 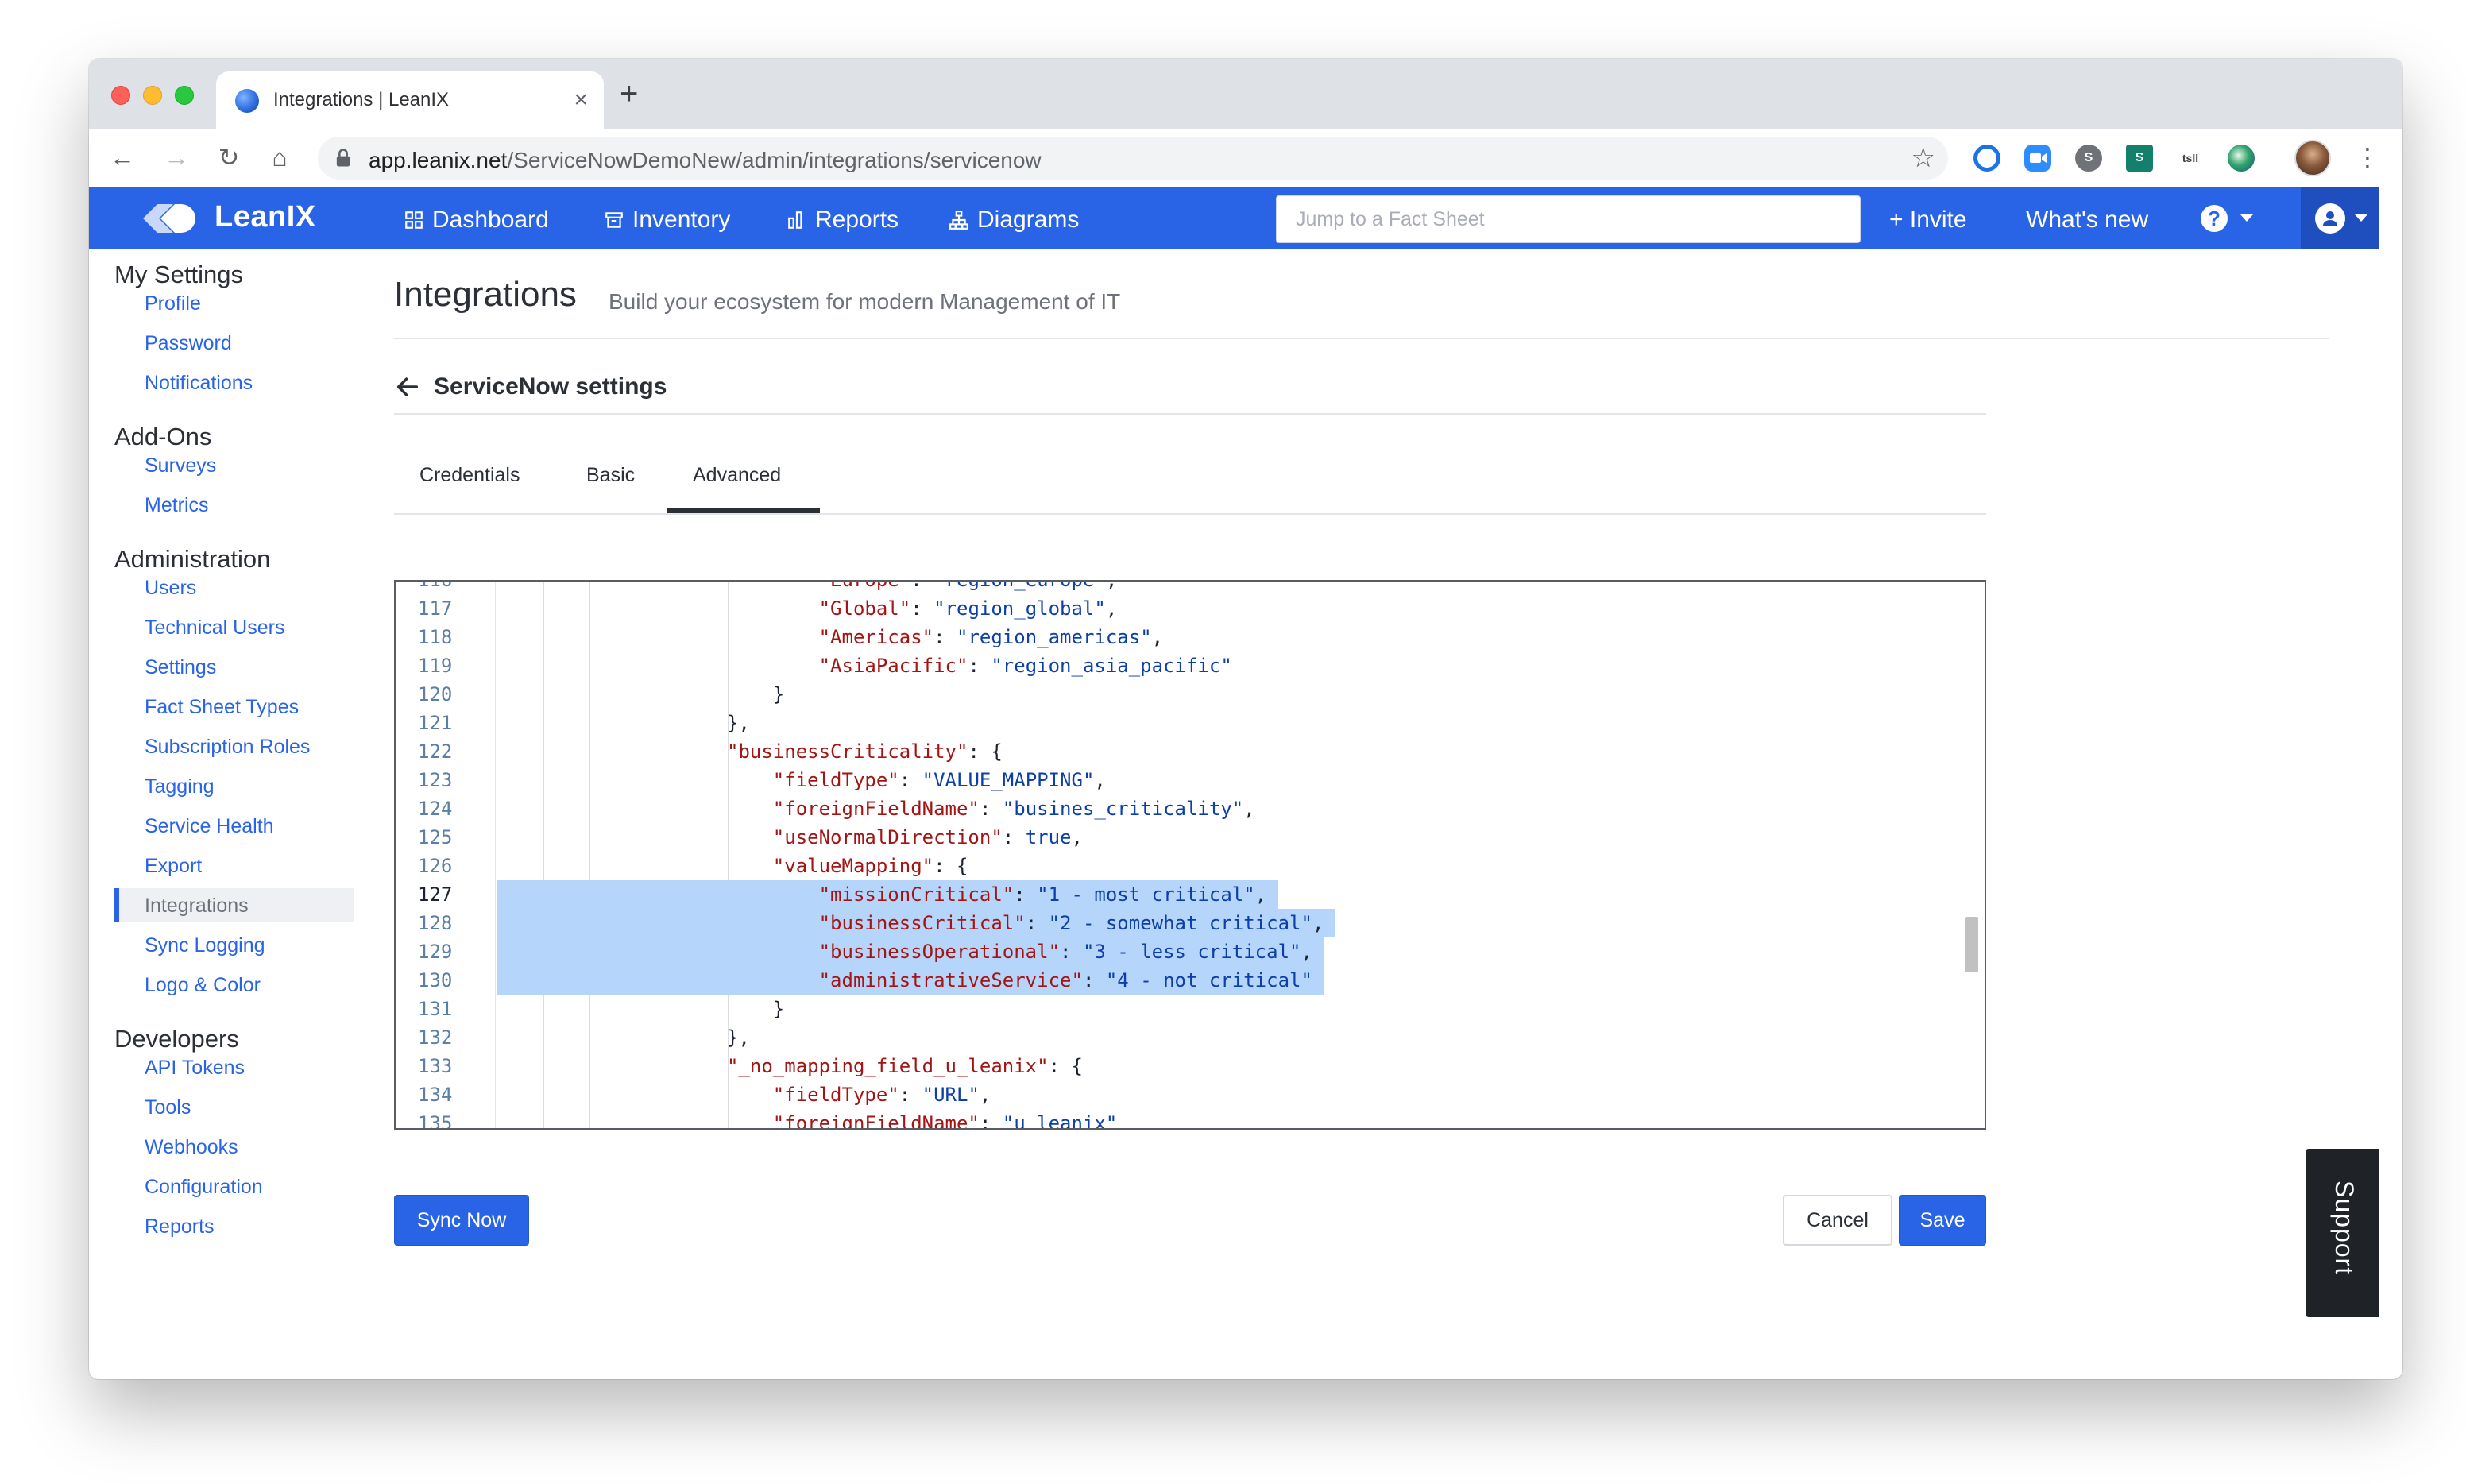 What do you see at coordinates (228, 157) in the screenshot?
I see `reload-button: ↻` at bounding box center [228, 157].